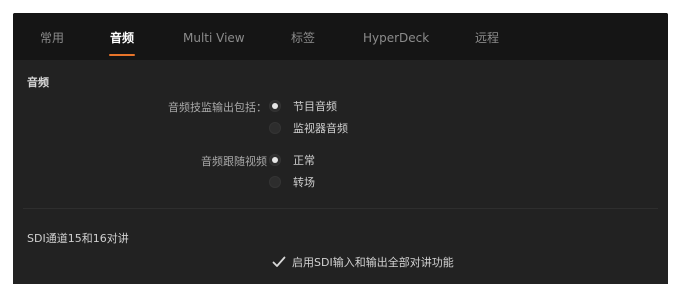 The width and height of the screenshot is (681, 284). I want to click on tab-multi-view: Multi View, so click(214, 36).